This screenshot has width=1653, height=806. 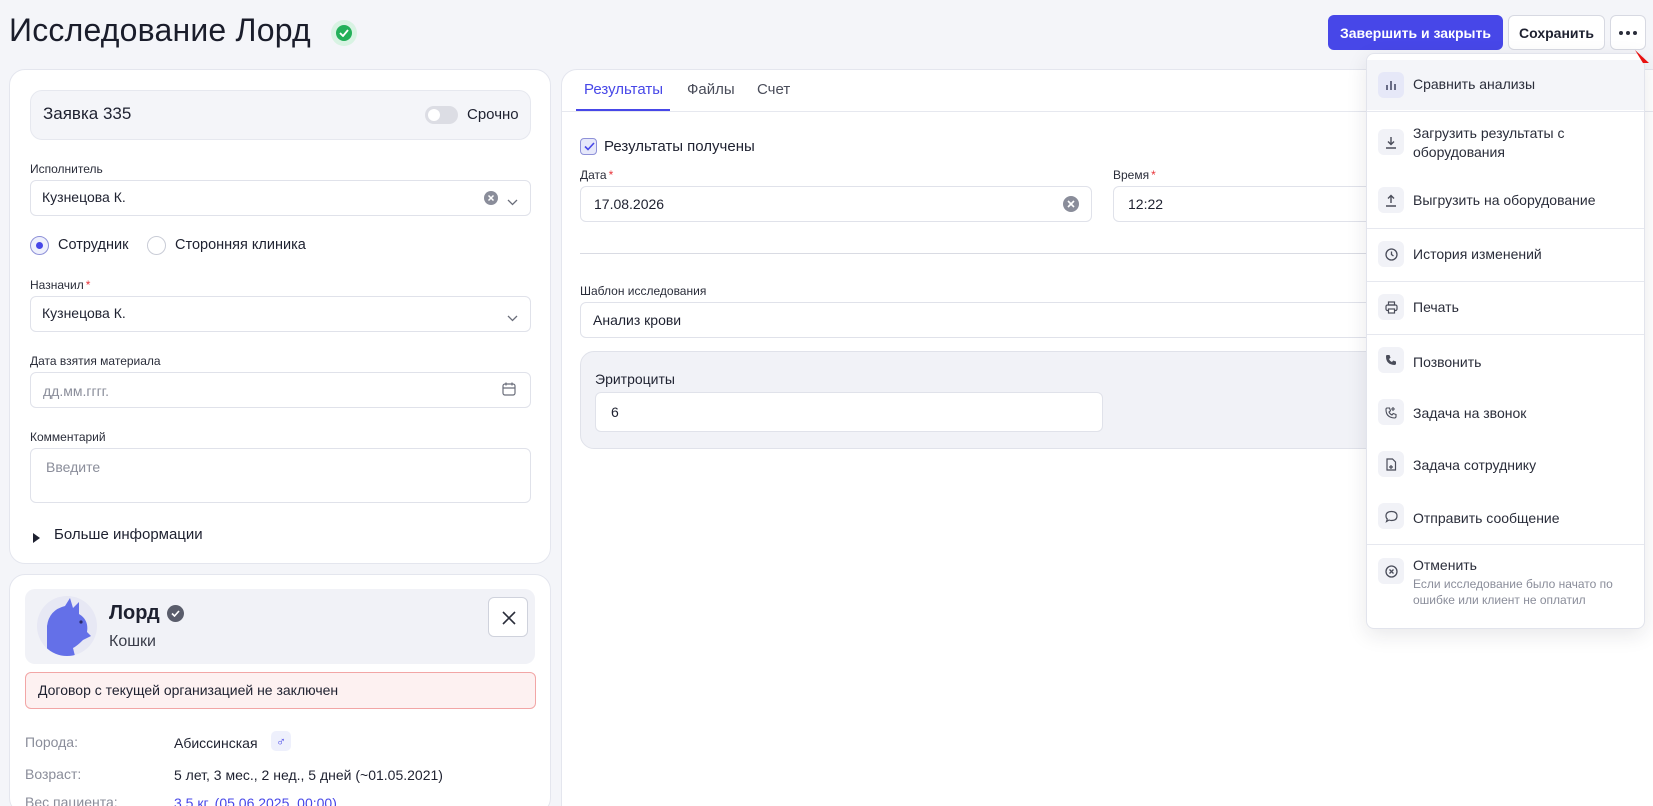 I want to click on bar-chart-icon, so click(x=1391, y=85).